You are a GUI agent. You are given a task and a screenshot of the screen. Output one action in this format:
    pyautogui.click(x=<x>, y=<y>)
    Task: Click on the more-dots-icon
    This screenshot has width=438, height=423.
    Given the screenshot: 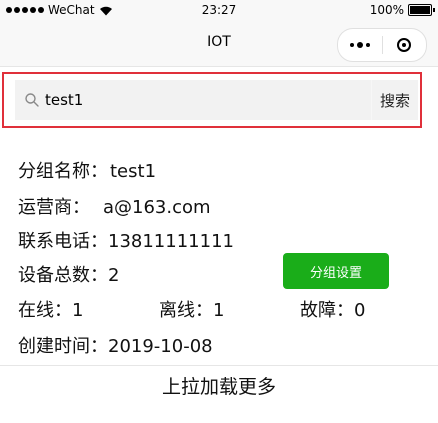 What is the action you would take?
    pyautogui.click(x=359, y=45)
    